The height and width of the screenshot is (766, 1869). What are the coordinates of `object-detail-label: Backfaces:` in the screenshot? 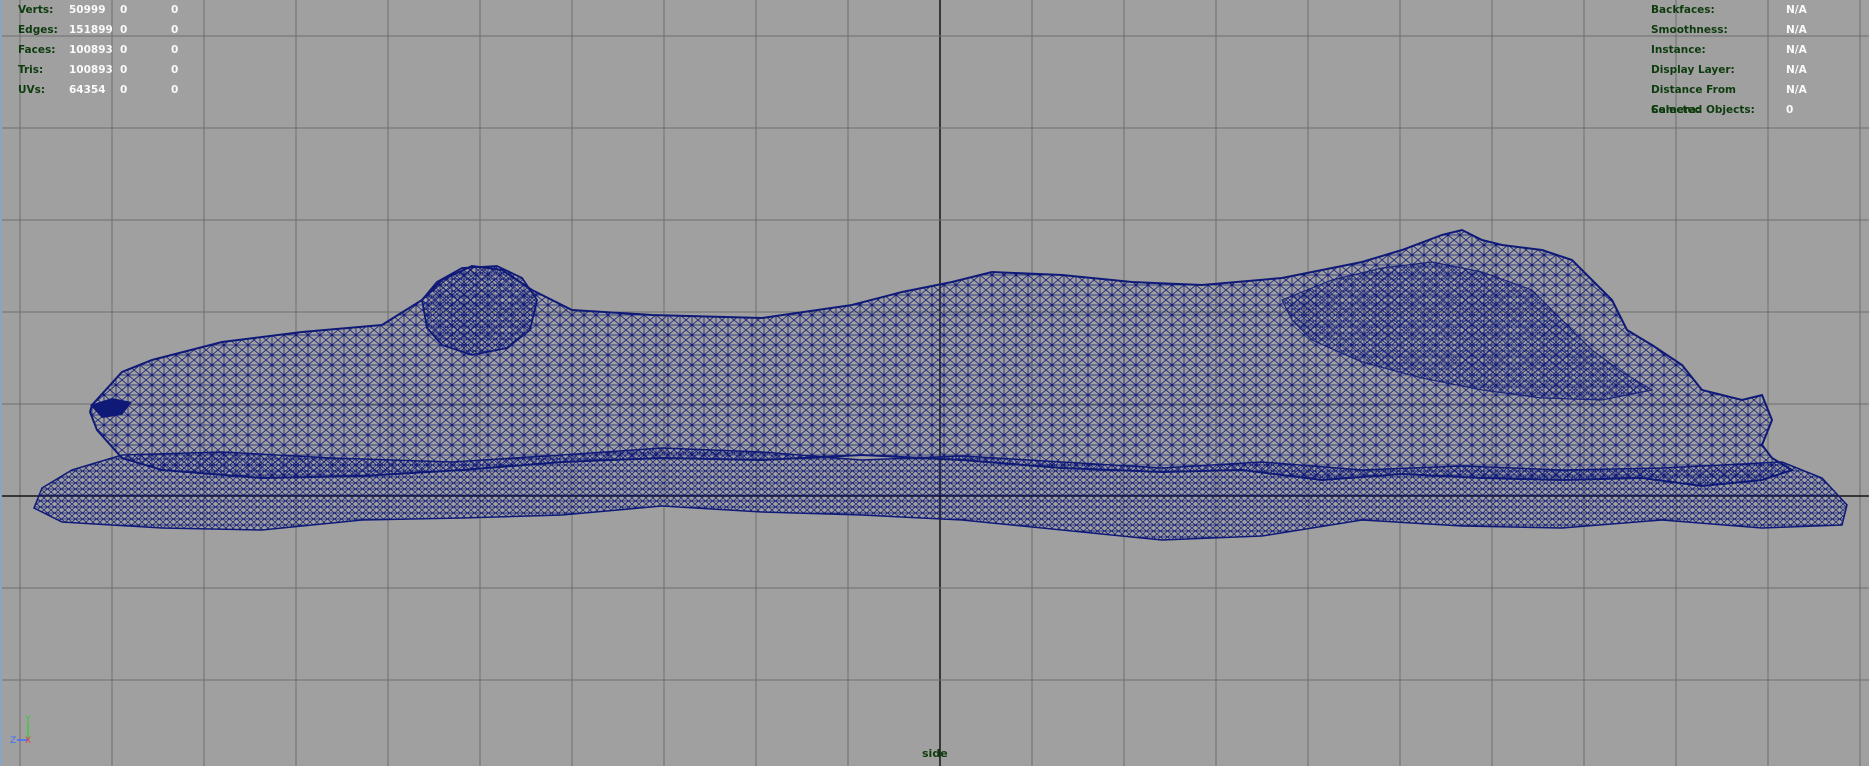 It's located at (1683, 10).